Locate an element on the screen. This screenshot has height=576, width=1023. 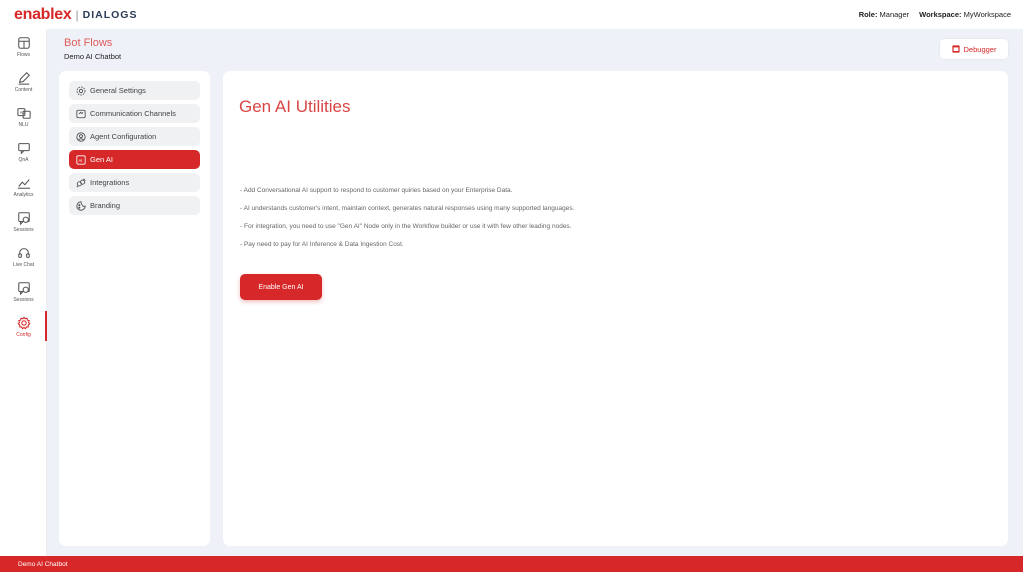
svg-text: AI is located at coordinates (81, 159).